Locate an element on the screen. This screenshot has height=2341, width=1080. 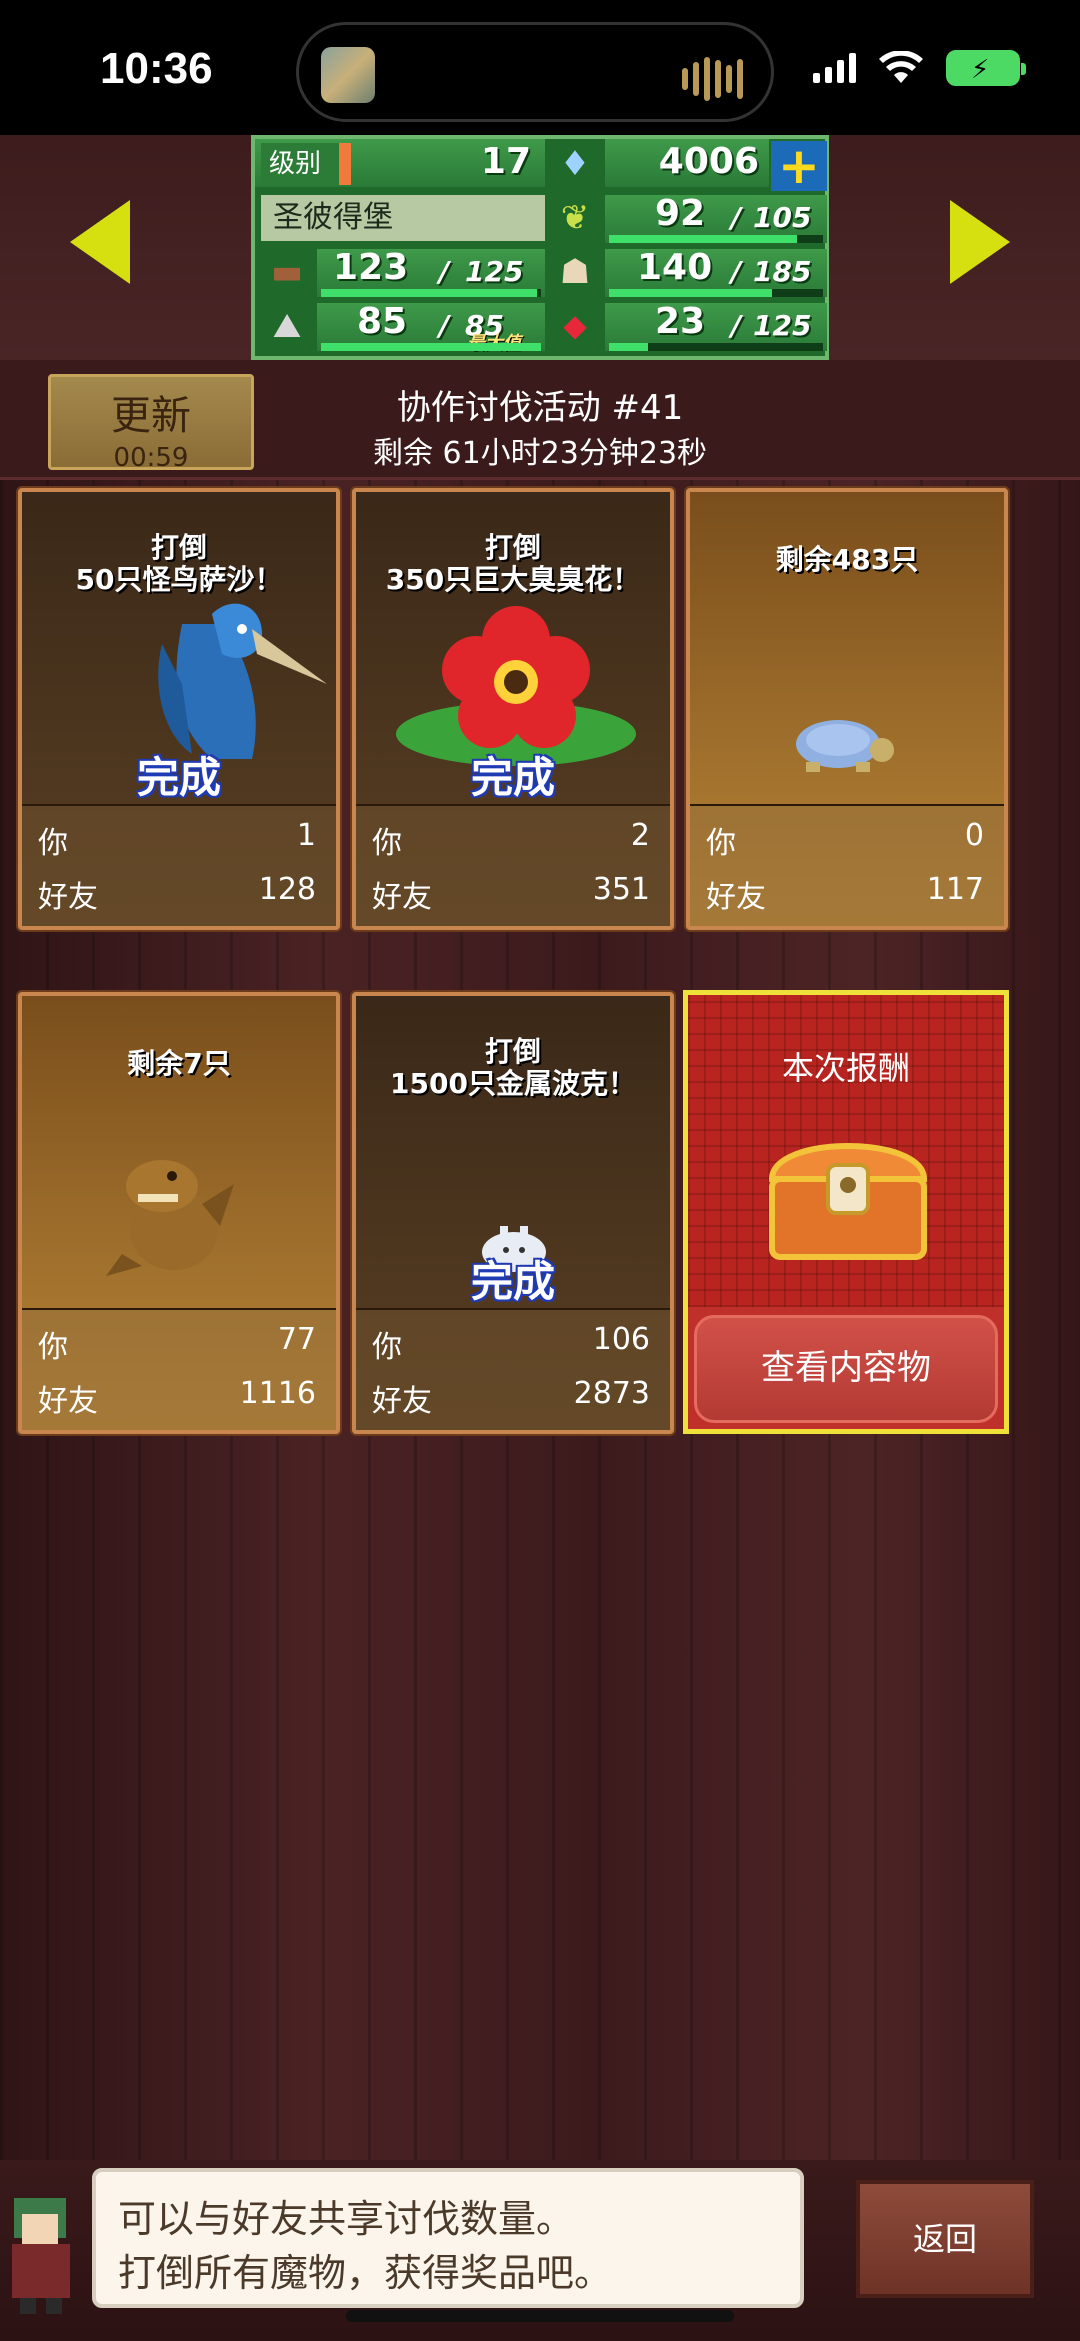
stone-icon: ⛰ is located at coordinates (287, 326).